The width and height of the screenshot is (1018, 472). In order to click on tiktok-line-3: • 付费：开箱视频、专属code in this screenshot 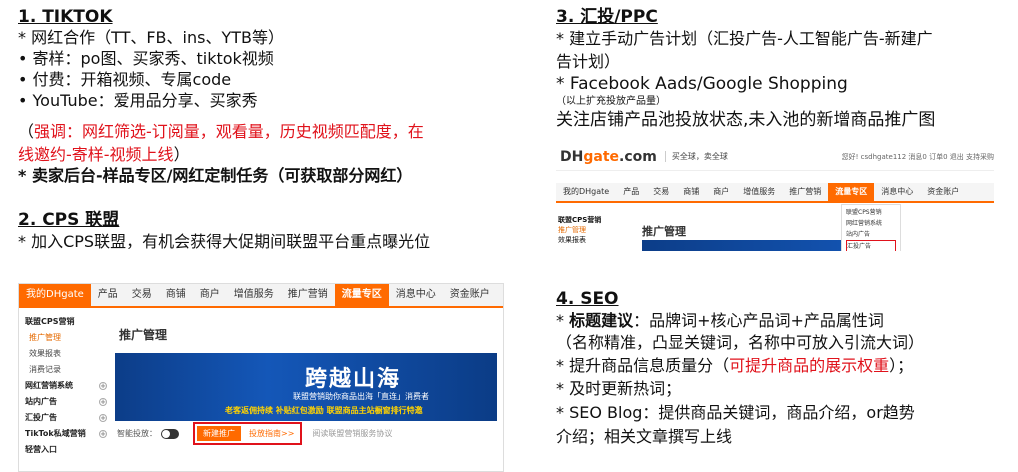, I will do `click(125, 79)`.